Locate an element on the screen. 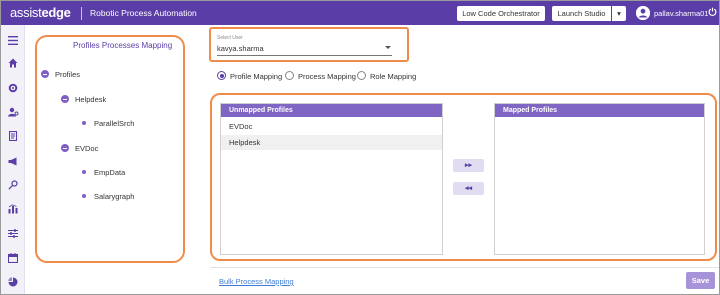 This screenshot has height=295, width=720. move-right-button: ▸▸ is located at coordinates (468, 165).